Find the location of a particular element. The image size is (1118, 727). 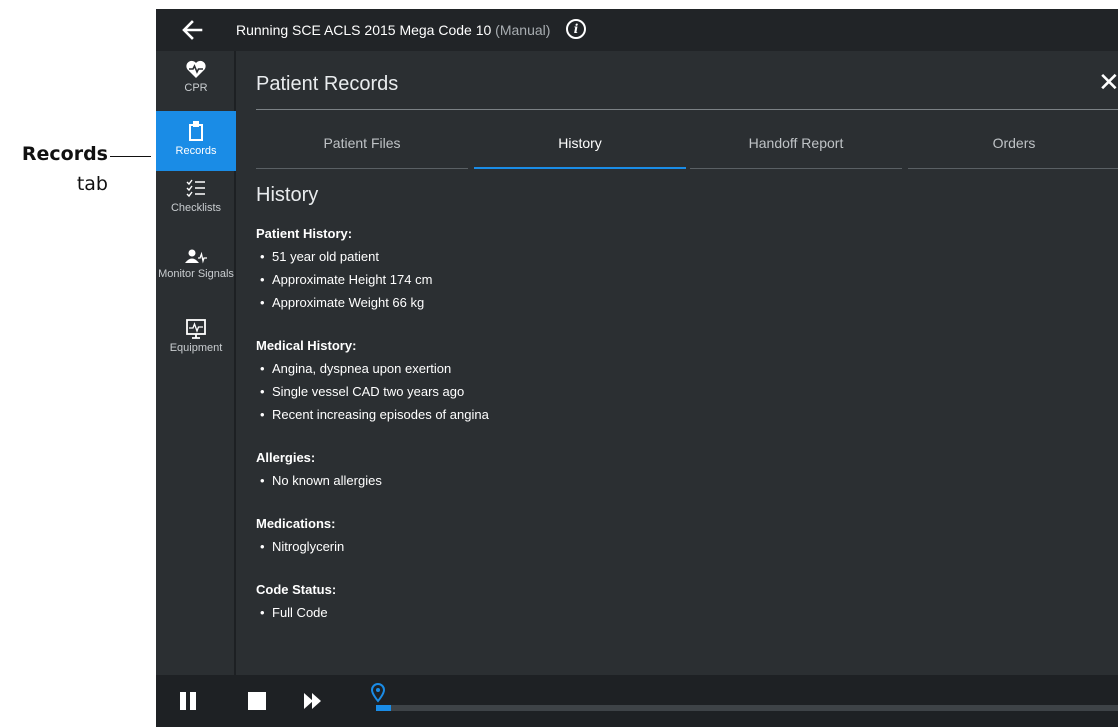

location-pin-icon is located at coordinates (378, 693).